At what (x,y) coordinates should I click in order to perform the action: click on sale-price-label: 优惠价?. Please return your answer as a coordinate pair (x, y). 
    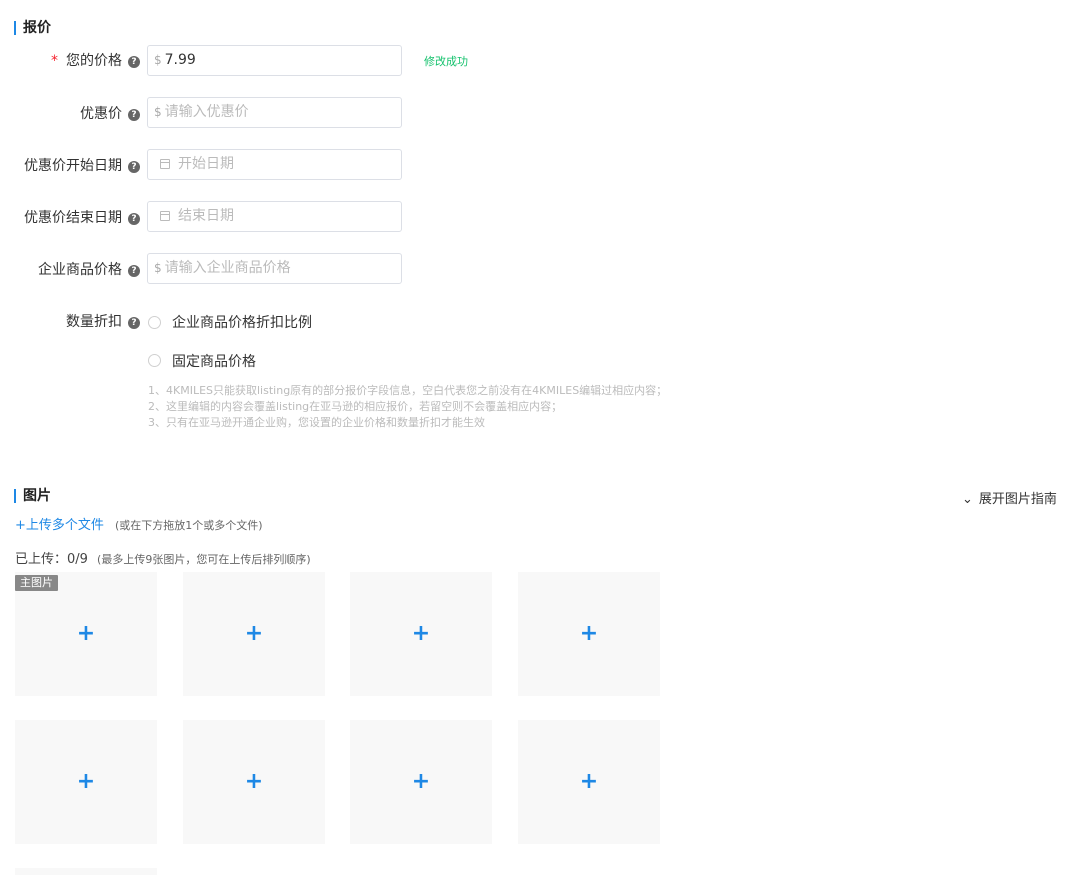
    Looking at the image, I should click on (85, 114).